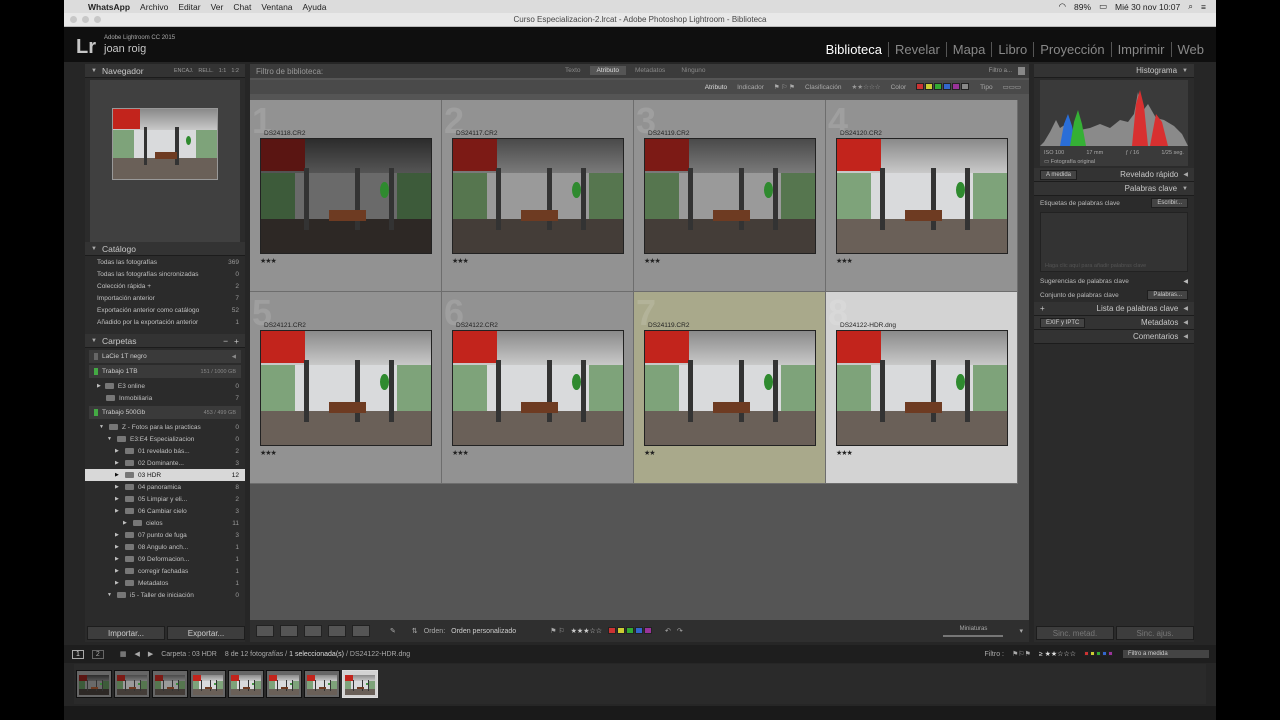 This screenshot has width=1280, height=720. Describe the element at coordinates (630, 631) in the screenshot. I see `color-toolbar-swatches` at that location.